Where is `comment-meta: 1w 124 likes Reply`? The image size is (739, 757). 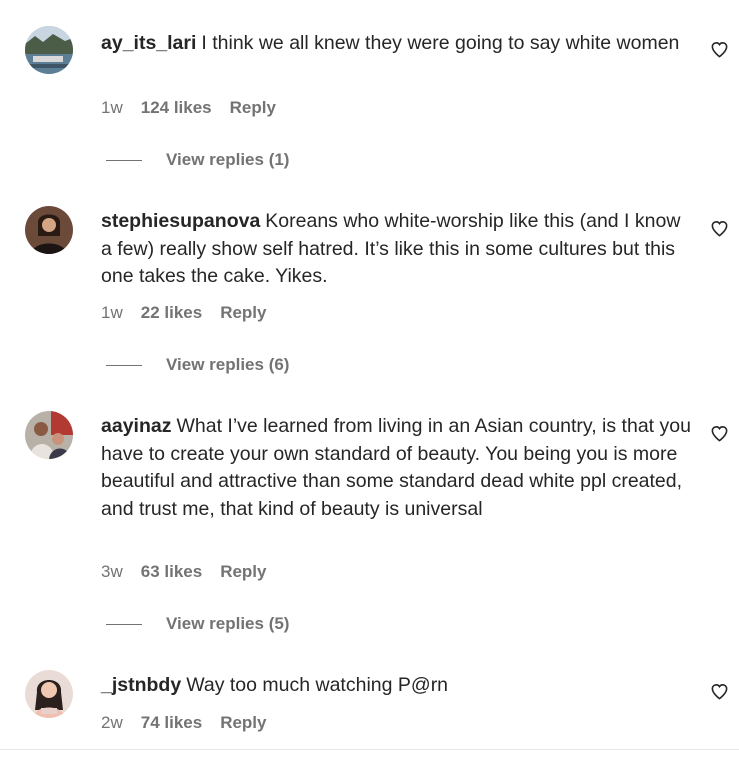 comment-meta: 1w 124 likes Reply is located at coordinates (188, 108).